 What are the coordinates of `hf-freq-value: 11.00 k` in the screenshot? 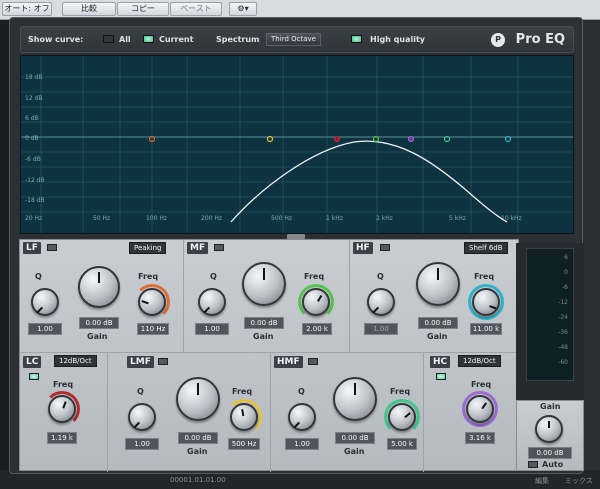 It's located at (486, 329).